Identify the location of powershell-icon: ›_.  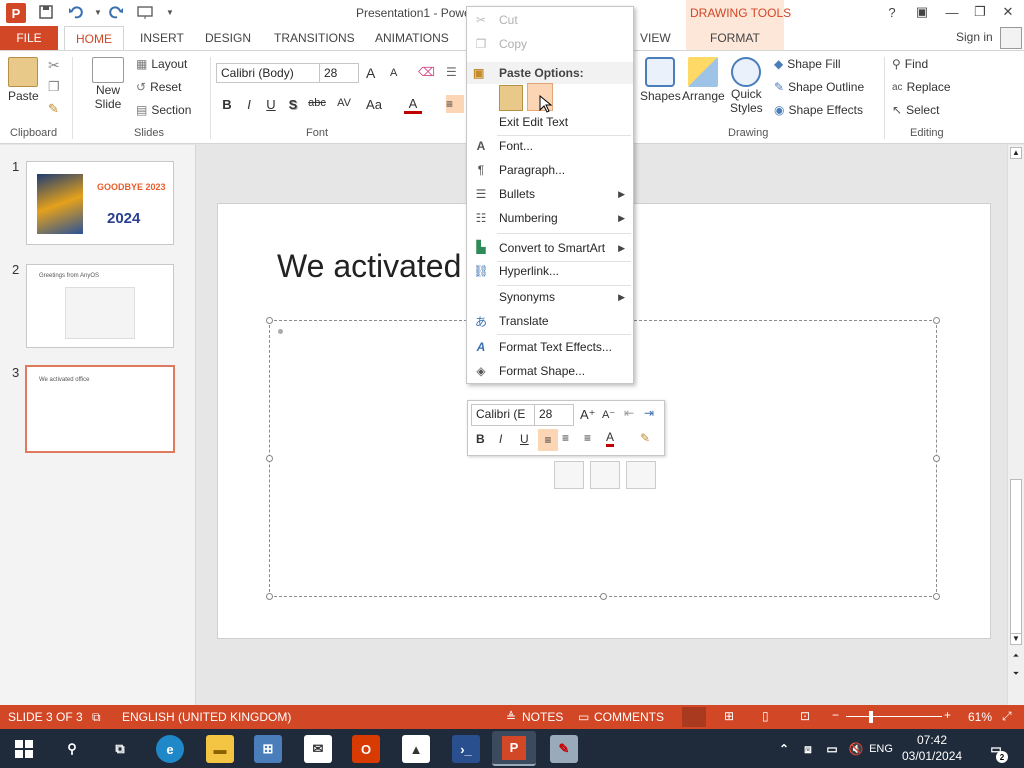
(466, 749).